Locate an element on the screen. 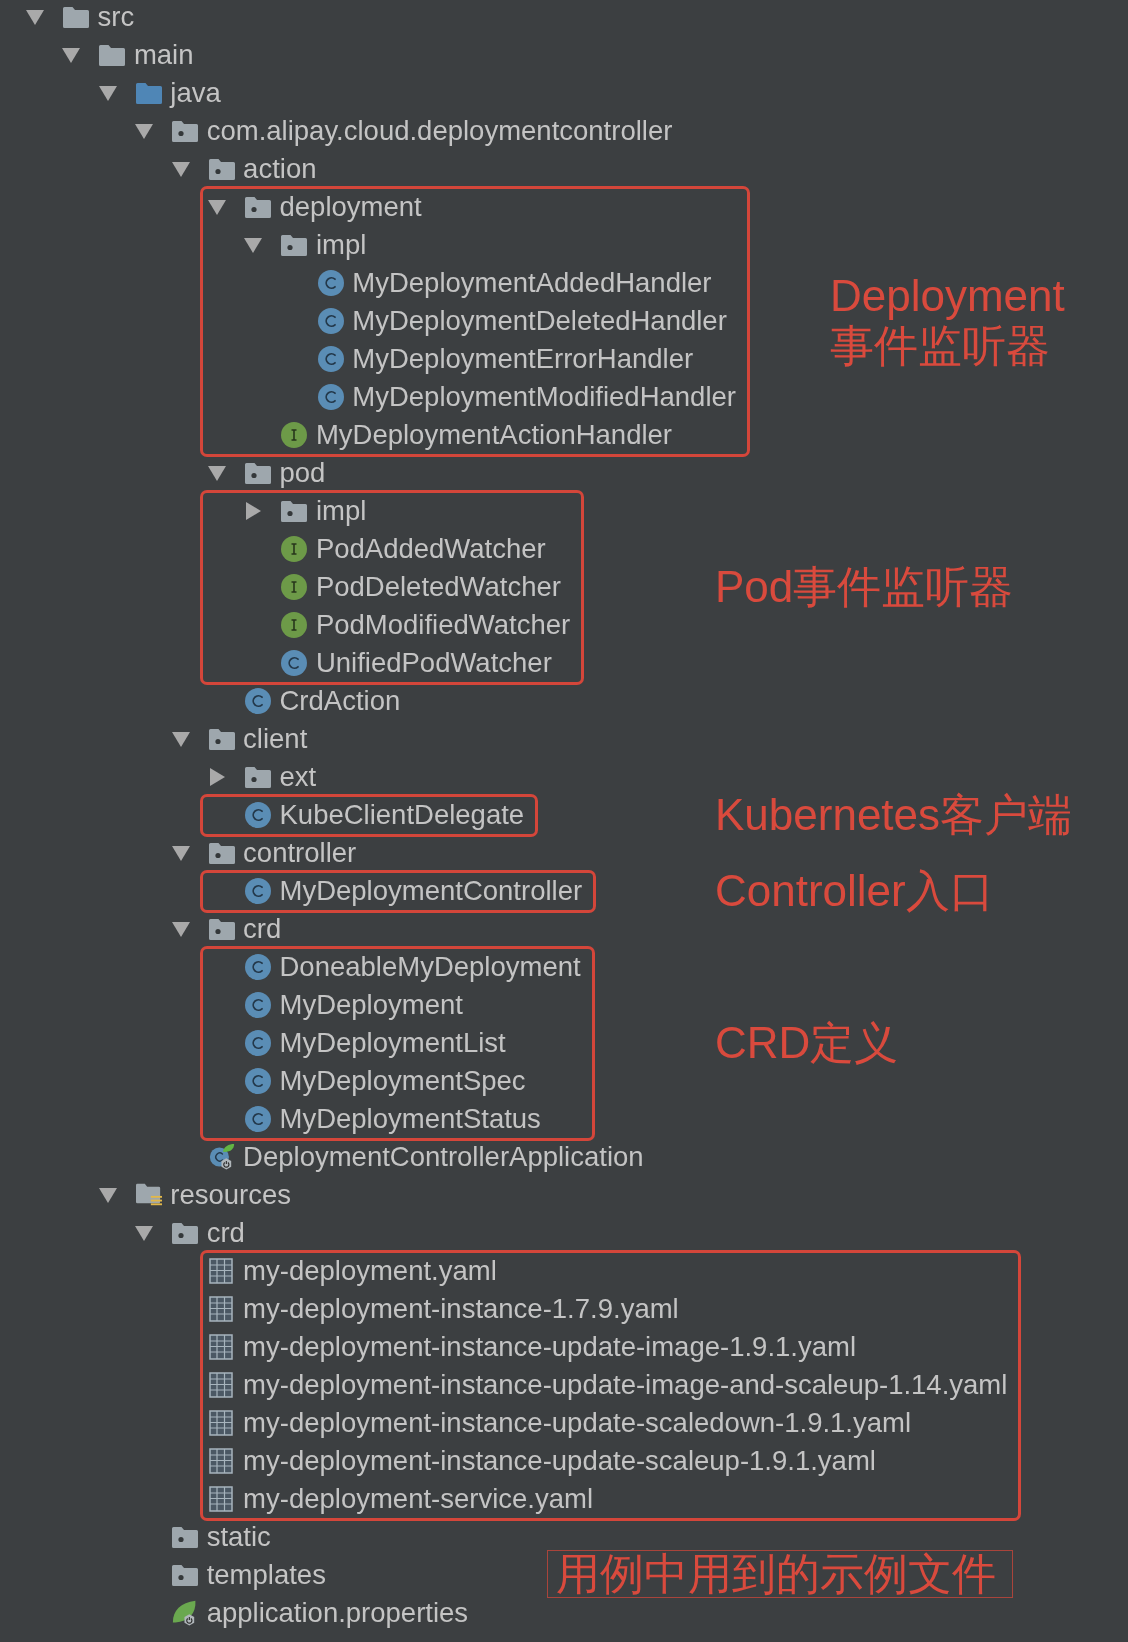 Image resolution: width=1128 pixels, height=1642 pixels. resource-folder-icon is located at coordinates (148, 1195).